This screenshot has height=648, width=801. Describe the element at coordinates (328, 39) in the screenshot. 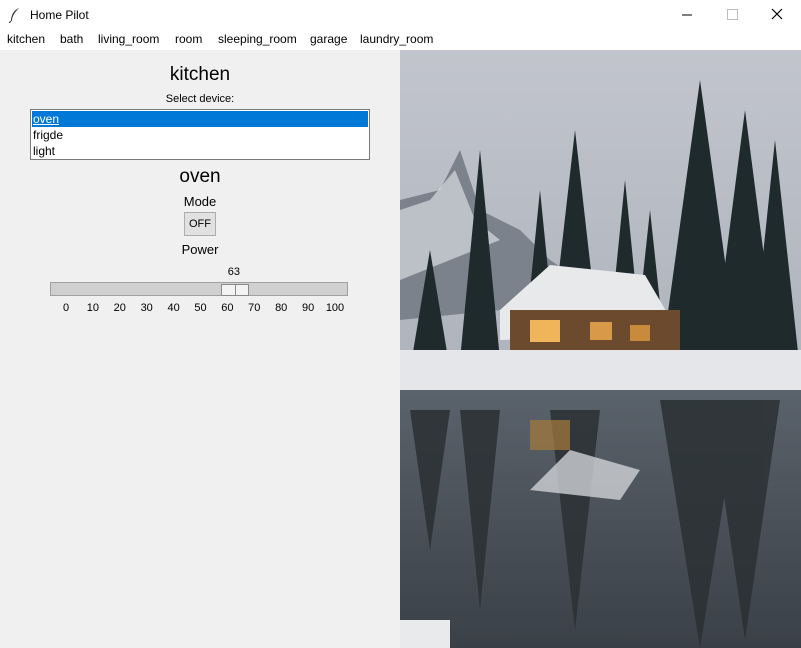

I see `menu-item-garage: garage` at that location.